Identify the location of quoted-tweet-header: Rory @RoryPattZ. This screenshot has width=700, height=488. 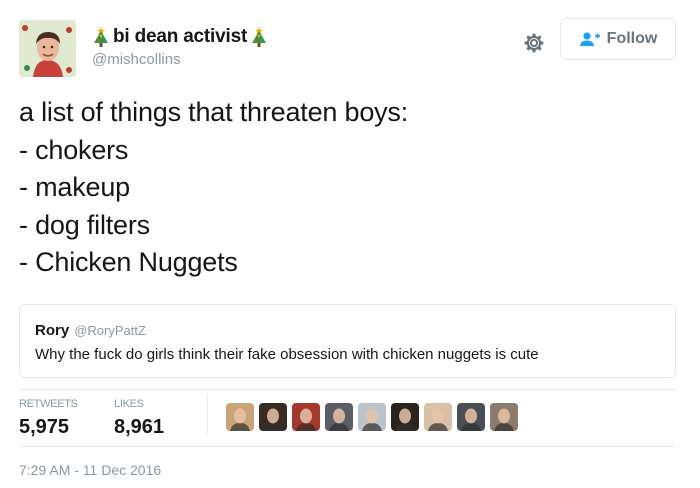
(90, 330).